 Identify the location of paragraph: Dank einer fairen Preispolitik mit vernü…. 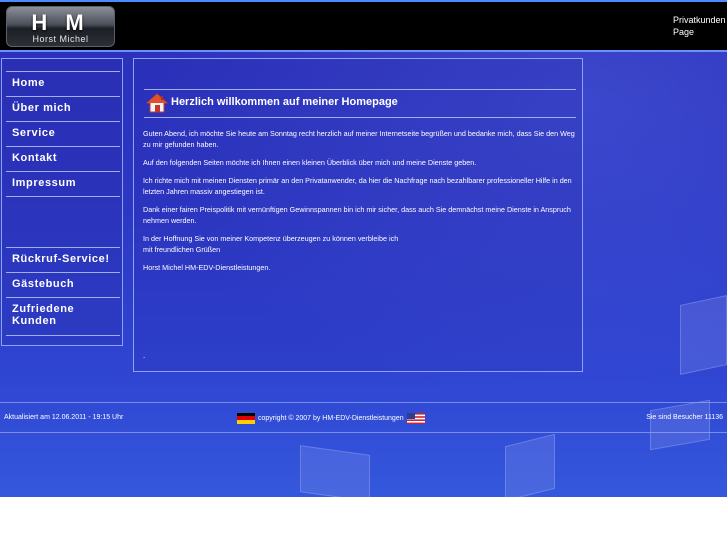
(357, 215).